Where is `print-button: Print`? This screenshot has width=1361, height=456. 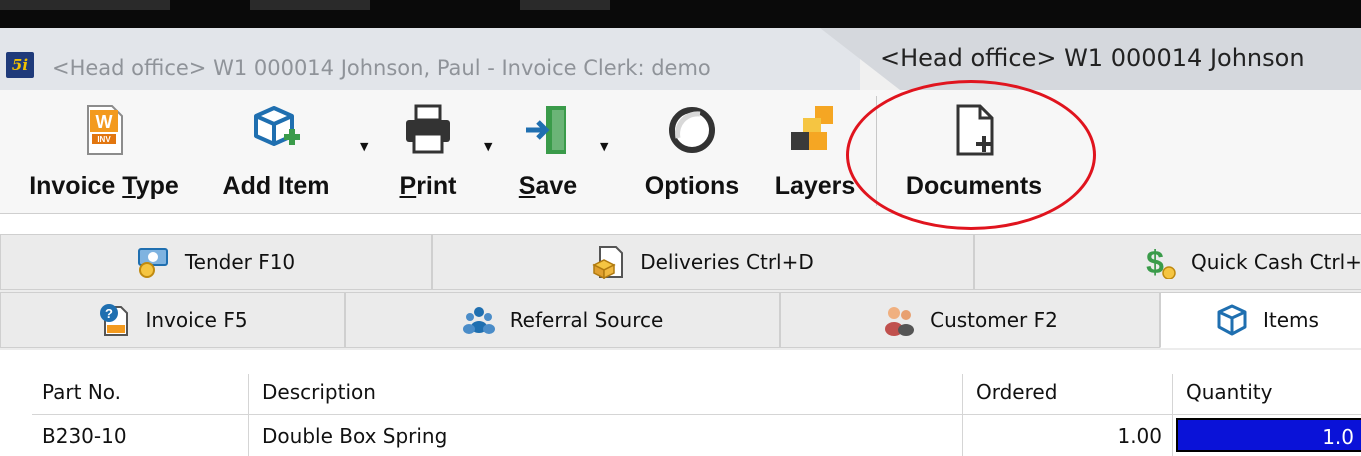
print-button: Print is located at coordinates (428, 152).